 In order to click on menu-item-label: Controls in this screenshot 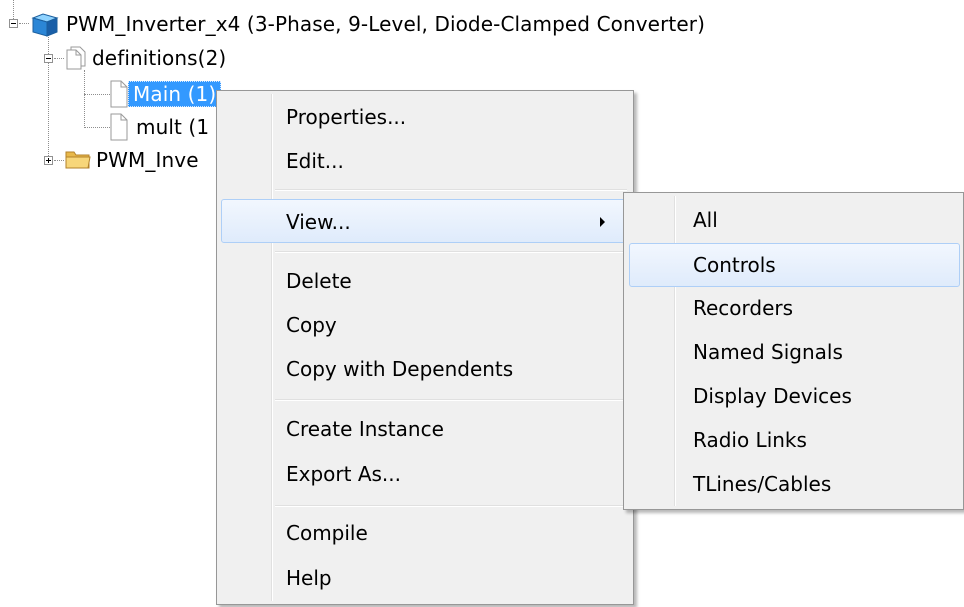, I will do `click(734, 265)`.